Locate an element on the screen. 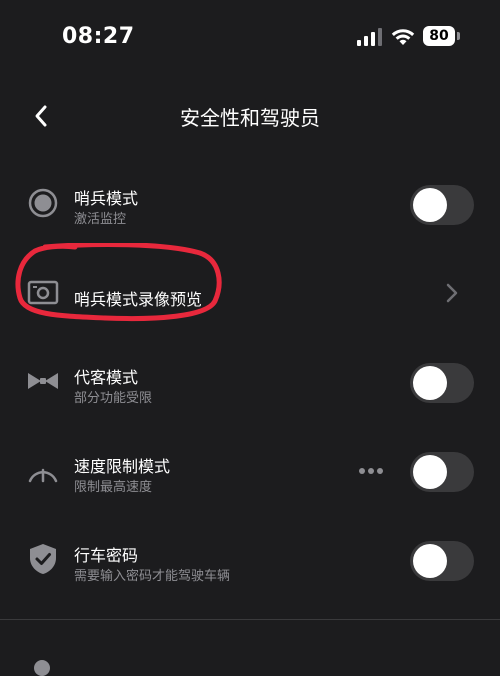 The width and height of the screenshot is (500, 676). sentry-mode-toggle is located at coordinates (442, 205).